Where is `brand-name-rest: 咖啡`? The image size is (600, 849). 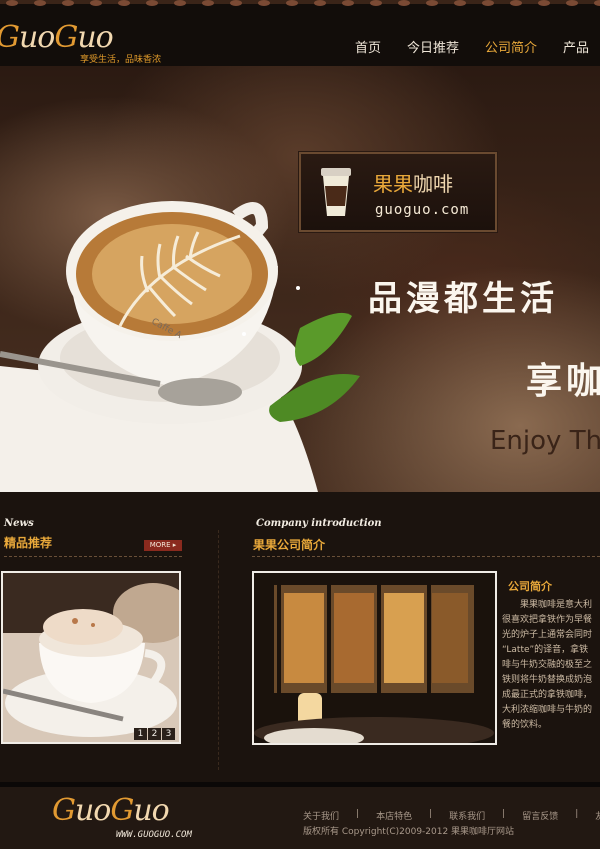
brand-name-rest: 咖啡 is located at coordinates (433, 184).